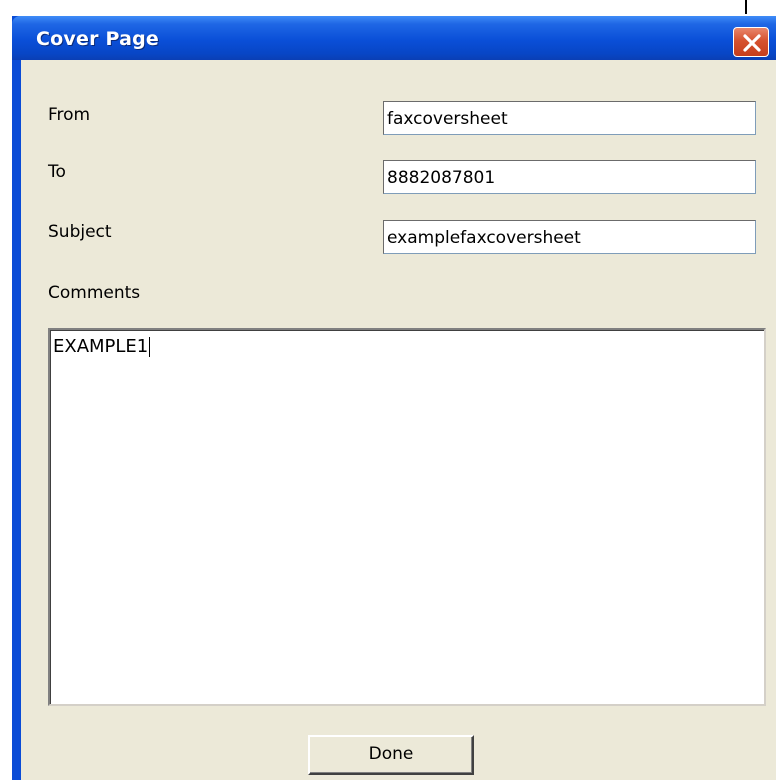 The image size is (776, 780). Describe the element at coordinates (569, 177) in the screenshot. I see `to-field: 8882087801` at that location.